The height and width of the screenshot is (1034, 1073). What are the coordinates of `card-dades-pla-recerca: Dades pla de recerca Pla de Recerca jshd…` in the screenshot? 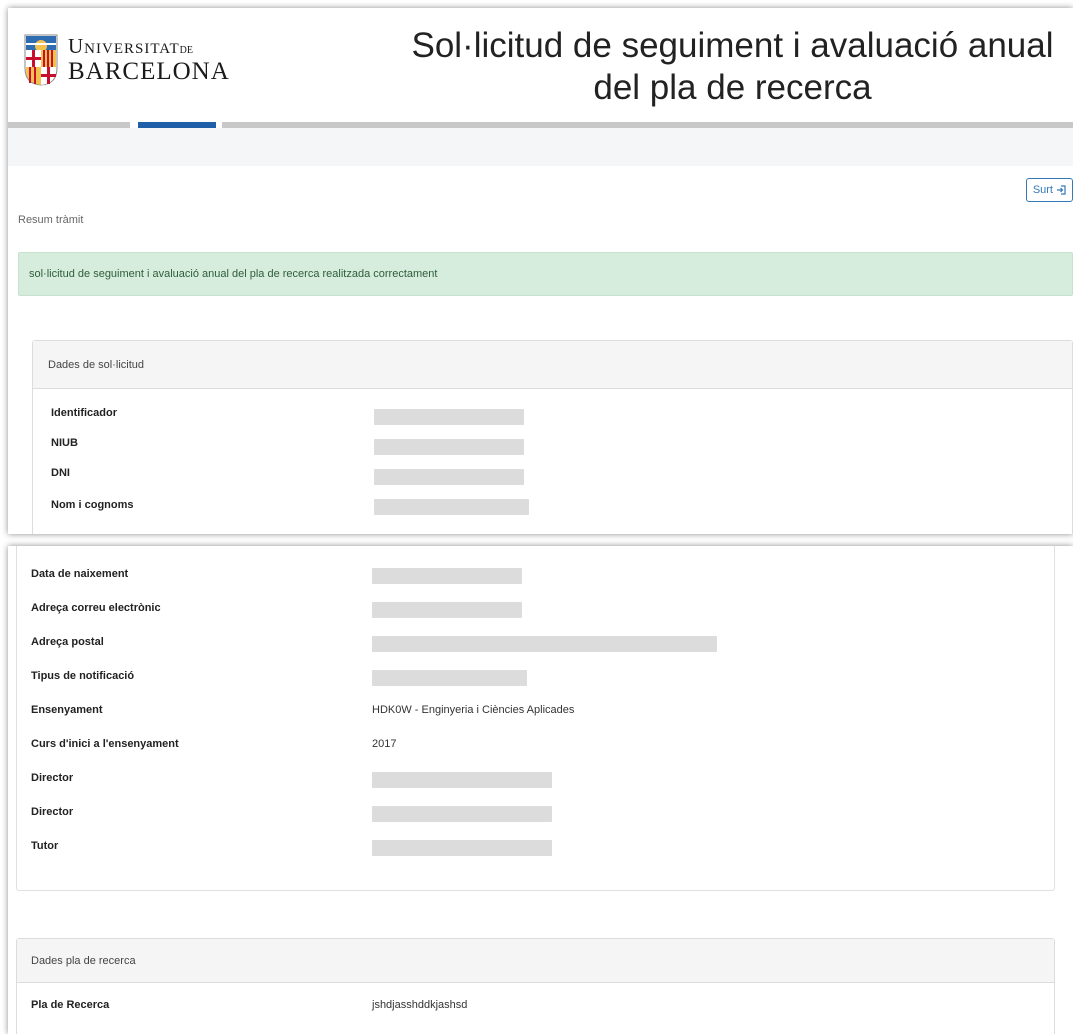 It's located at (535, 986).